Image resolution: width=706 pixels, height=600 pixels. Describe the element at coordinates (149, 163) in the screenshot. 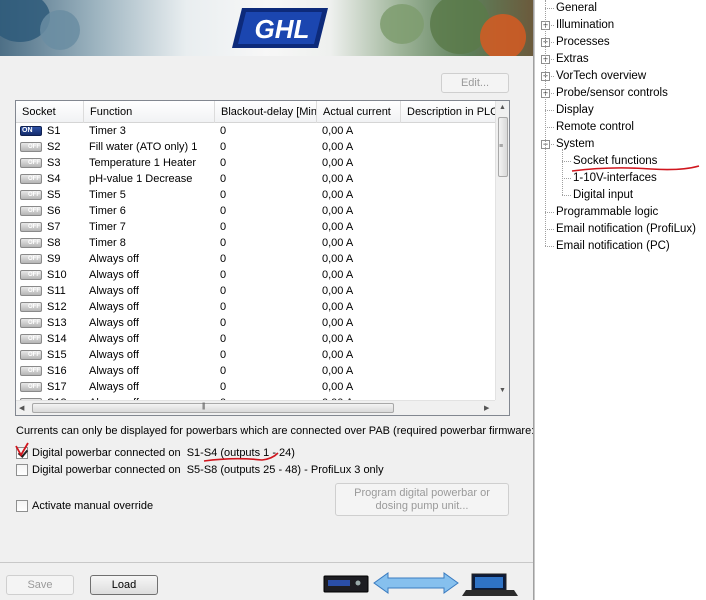

I see `function-cell: Temperature 1 Heater` at that location.